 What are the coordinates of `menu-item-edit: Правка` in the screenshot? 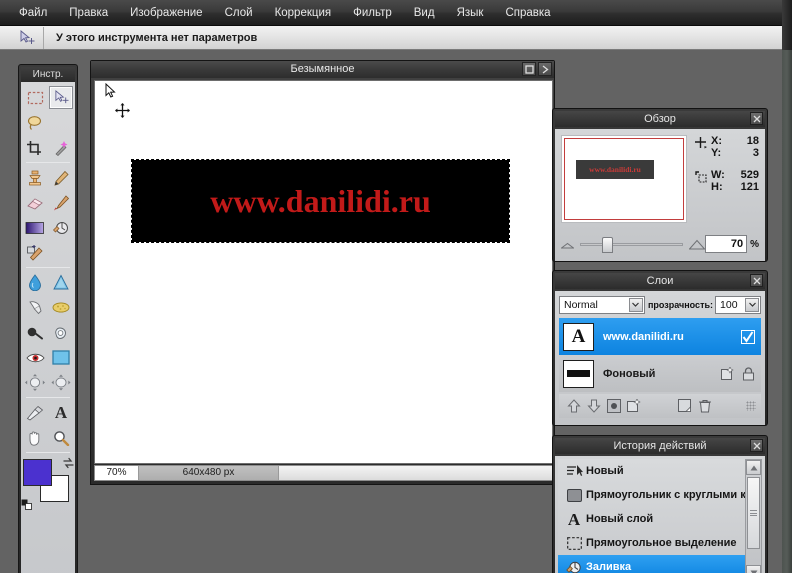 It's located at (88, 13).